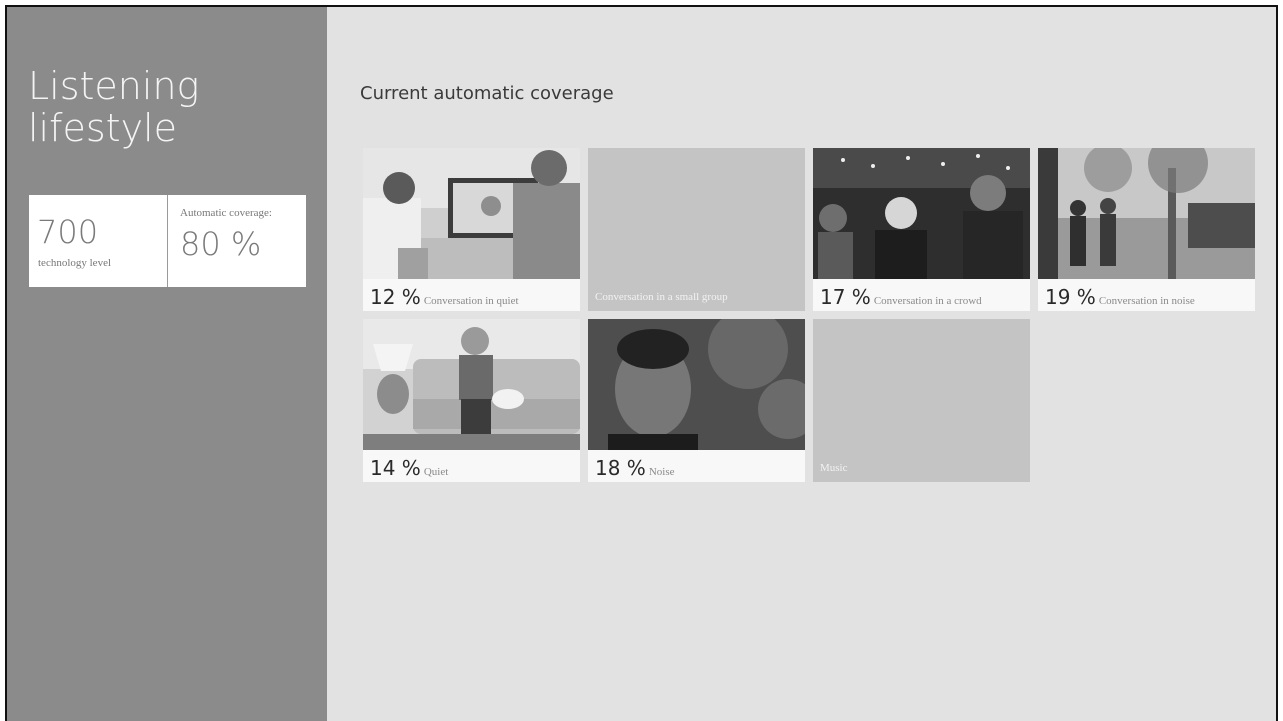 This screenshot has width=1283, height=721. I want to click on technology-level-stat: 700 technology level, so click(98, 241).